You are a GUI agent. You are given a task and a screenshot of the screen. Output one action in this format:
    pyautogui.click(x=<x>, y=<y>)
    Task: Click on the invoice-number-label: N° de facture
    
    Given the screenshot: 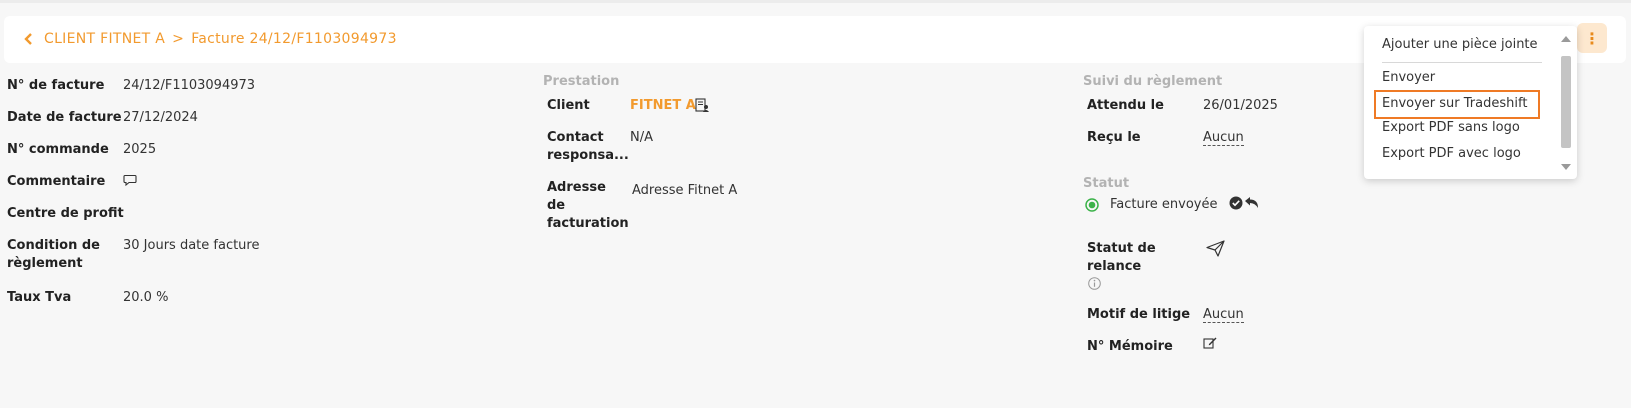 What is the action you would take?
    pyautogui.click(x=56, y=85)
    